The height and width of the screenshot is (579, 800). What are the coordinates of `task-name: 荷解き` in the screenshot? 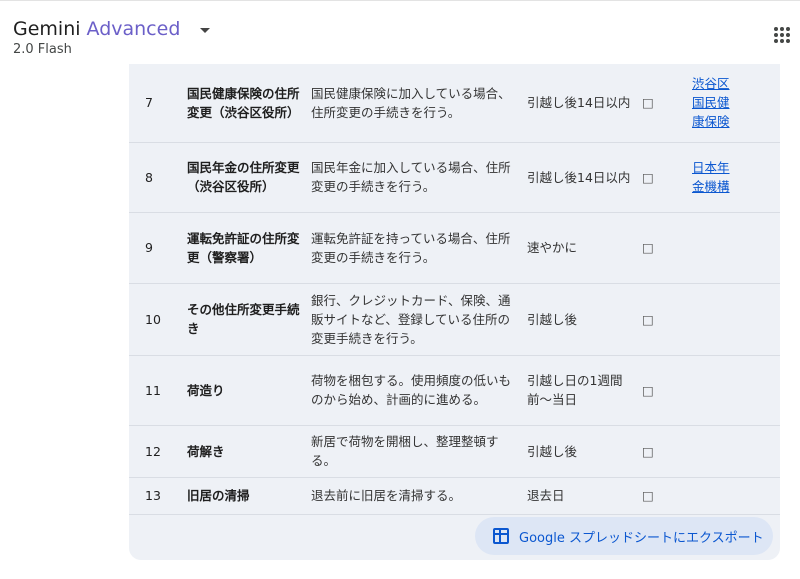 It's located at (249, 451).